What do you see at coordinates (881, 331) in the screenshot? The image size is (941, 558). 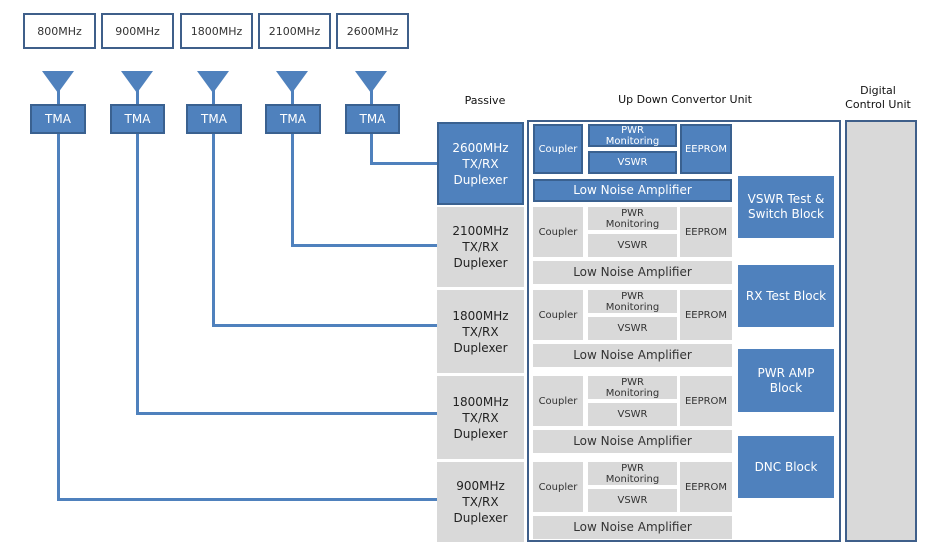 I see `dcu-box` at bounding box center [881, 331].